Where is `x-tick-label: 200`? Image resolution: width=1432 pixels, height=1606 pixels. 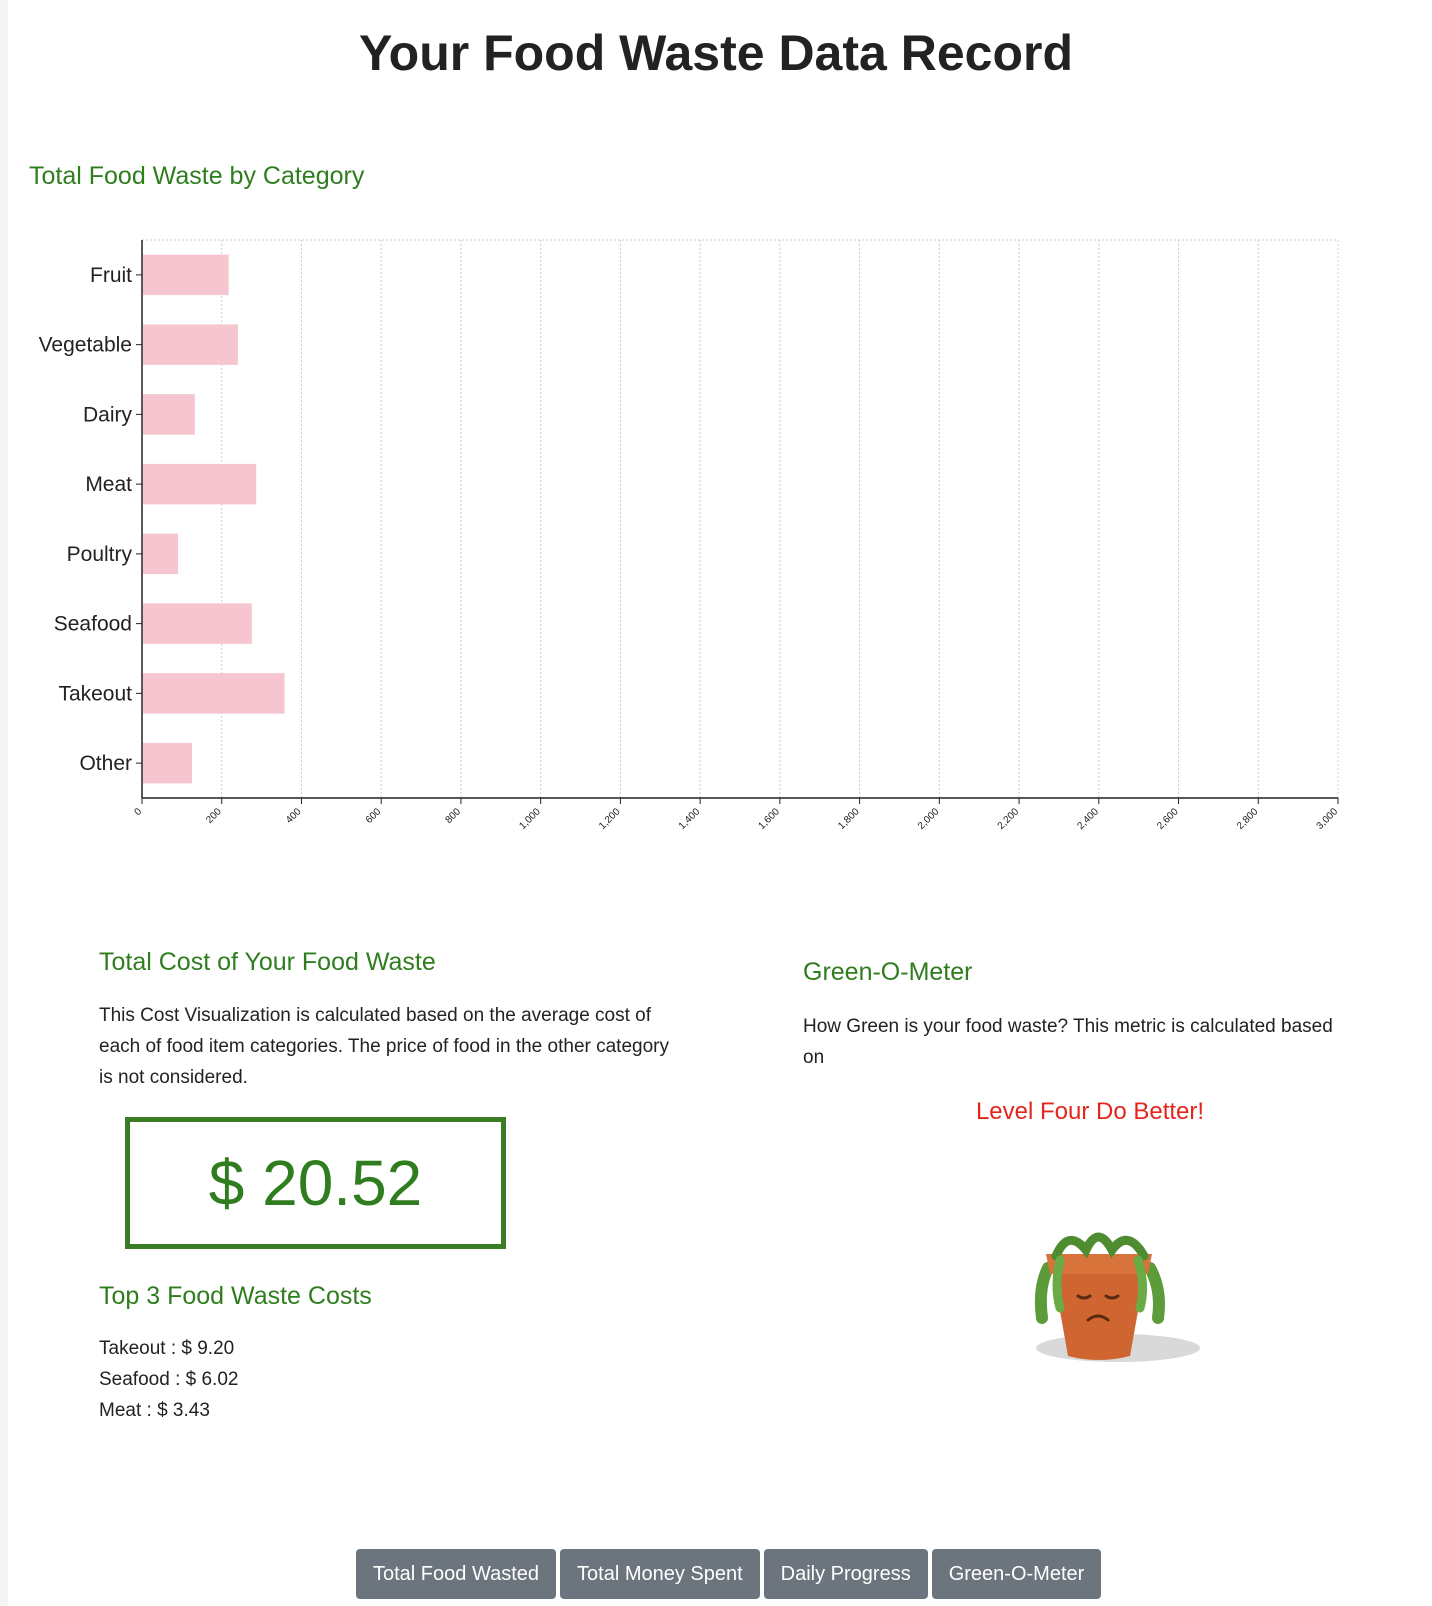
x-tick-label: 200 is located at coordinates (214, 816).